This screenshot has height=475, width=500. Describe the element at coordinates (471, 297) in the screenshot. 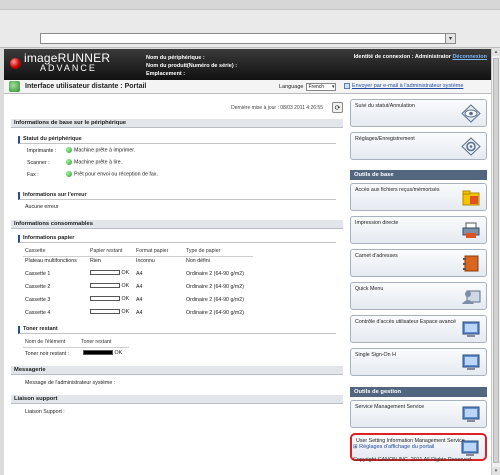

I see `user-menu-icon` at that location.